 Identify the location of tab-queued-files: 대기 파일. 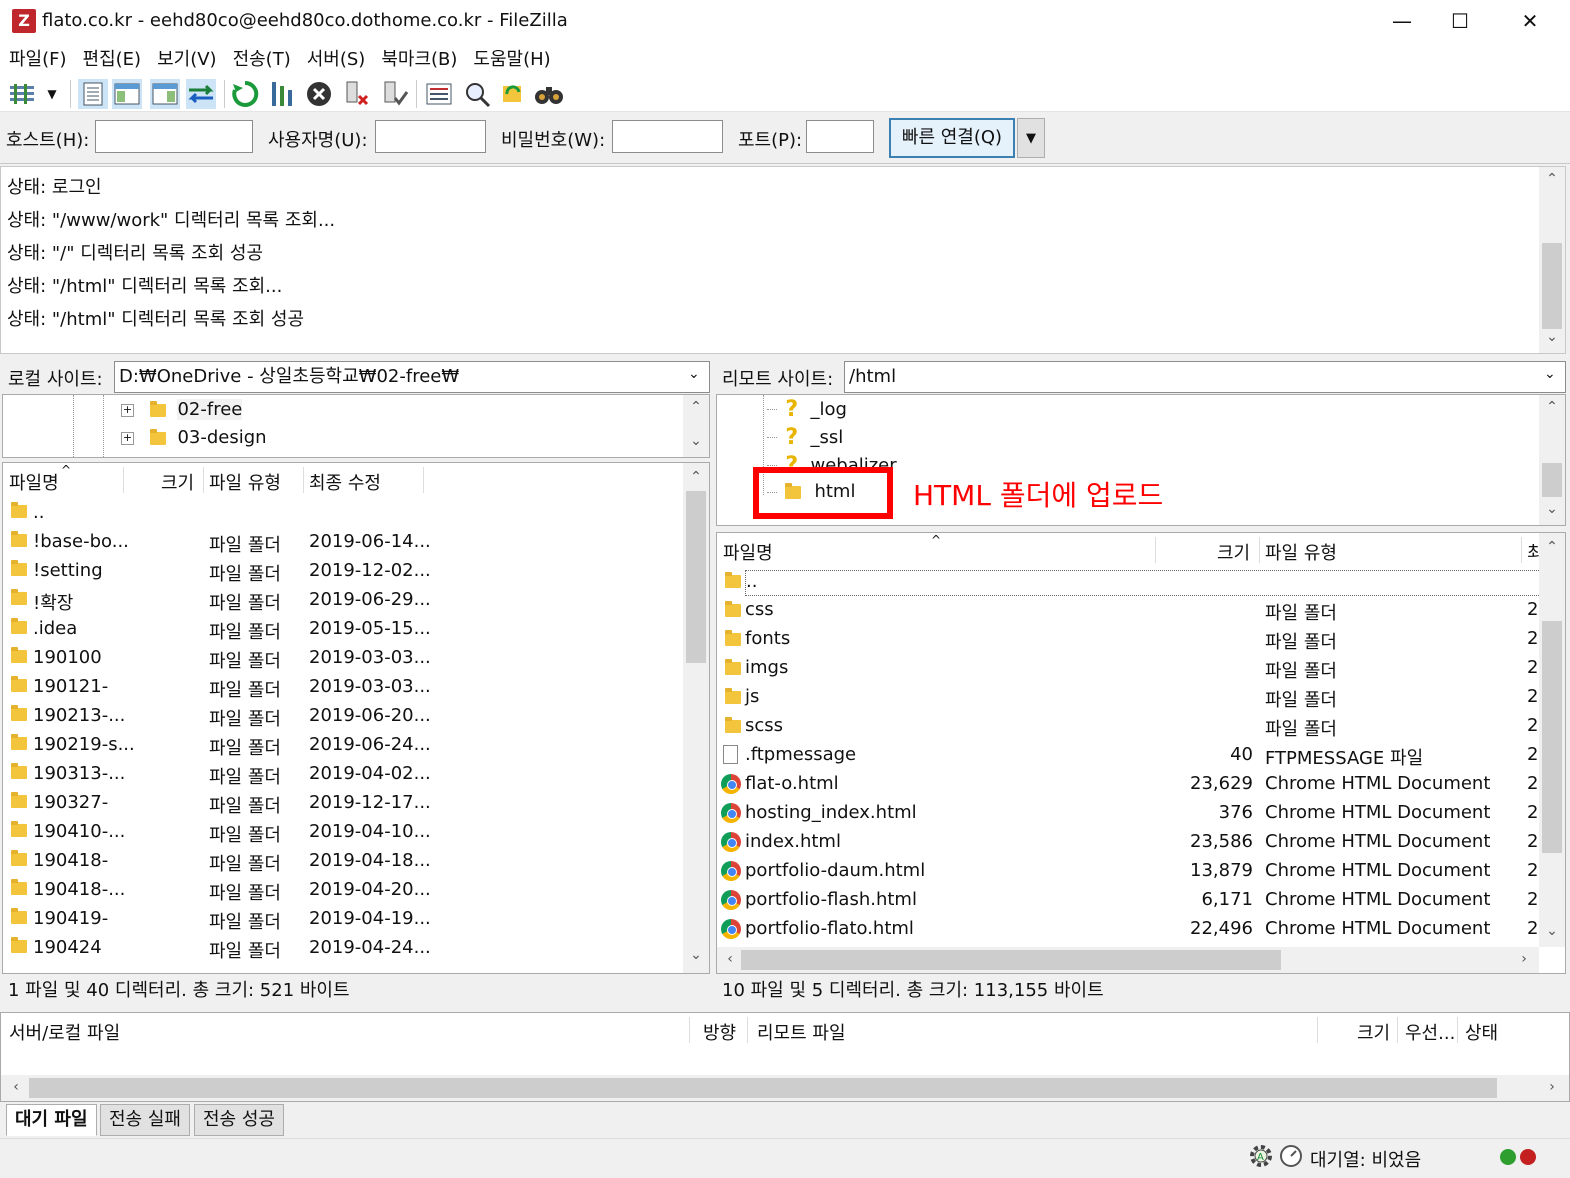
(51, 1120).